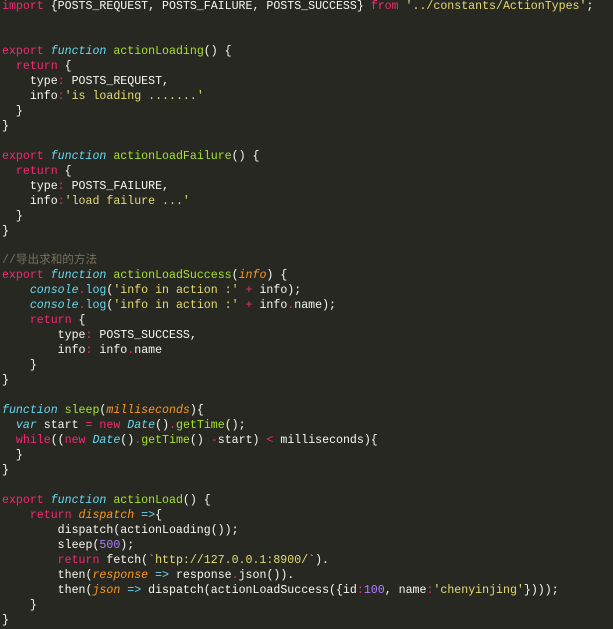 The width and height of the screenshot is (613, 629). I want to click on code-token: 100, so click(374, 590).